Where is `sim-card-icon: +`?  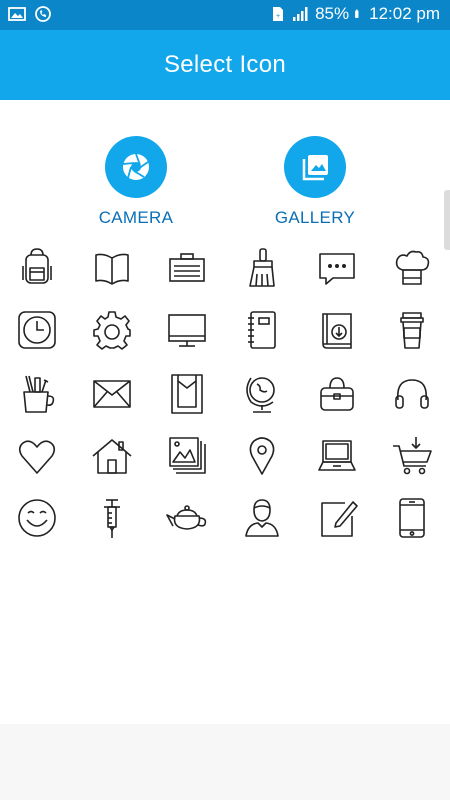 sim-card-icon: + is located at coordinates (278, 14).